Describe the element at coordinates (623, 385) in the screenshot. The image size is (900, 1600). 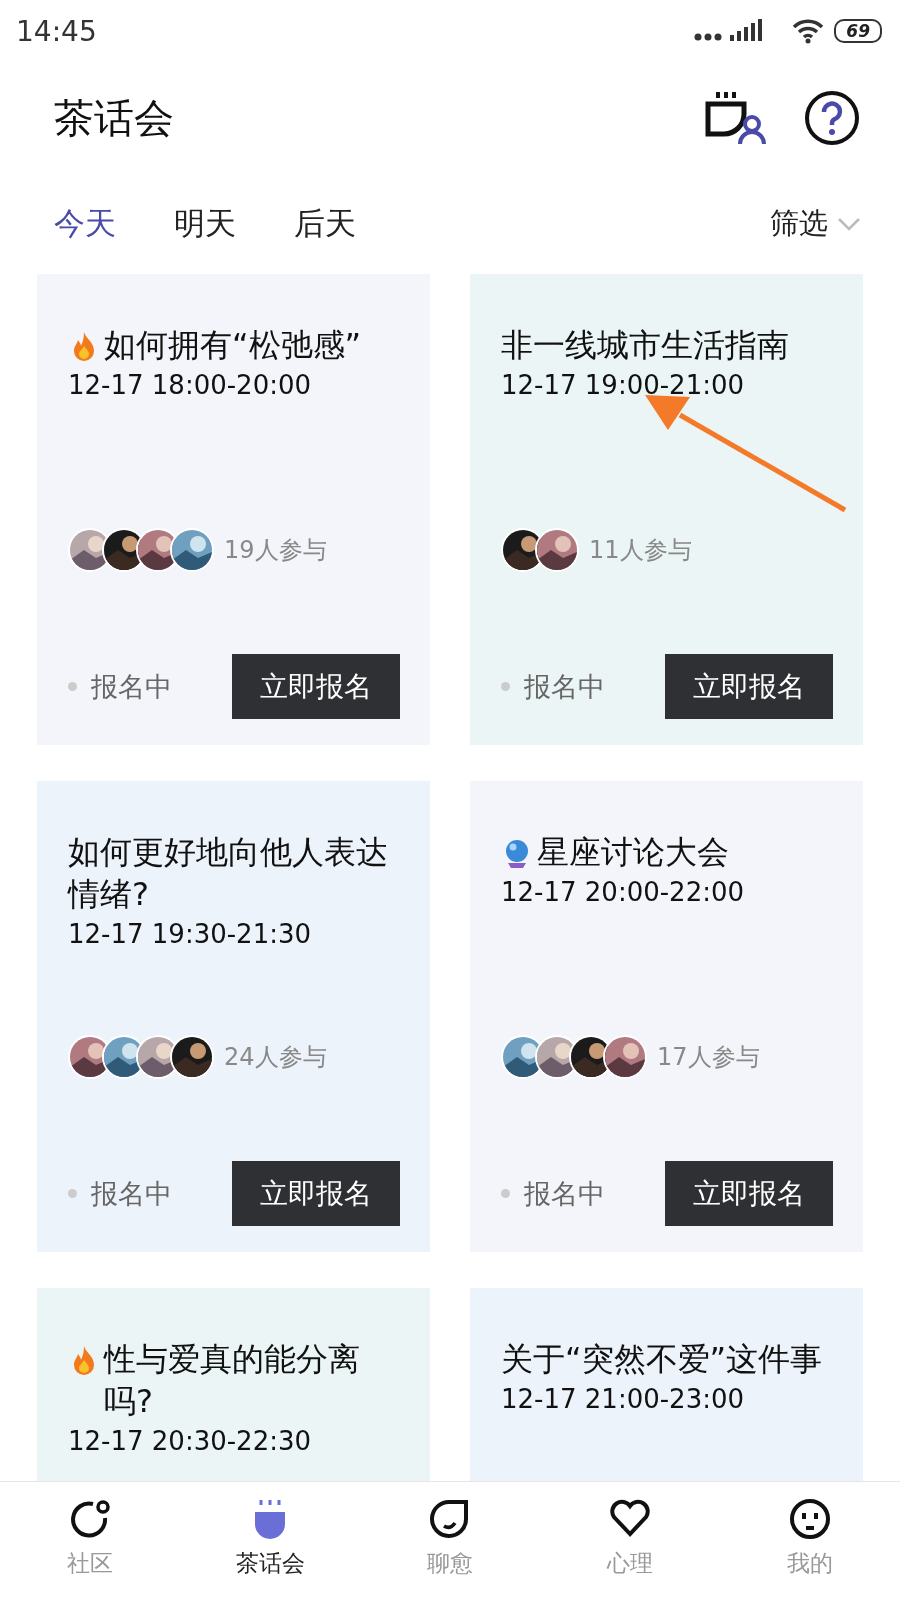
I see `event-time: 12-17 19:00-21:00` at that location.